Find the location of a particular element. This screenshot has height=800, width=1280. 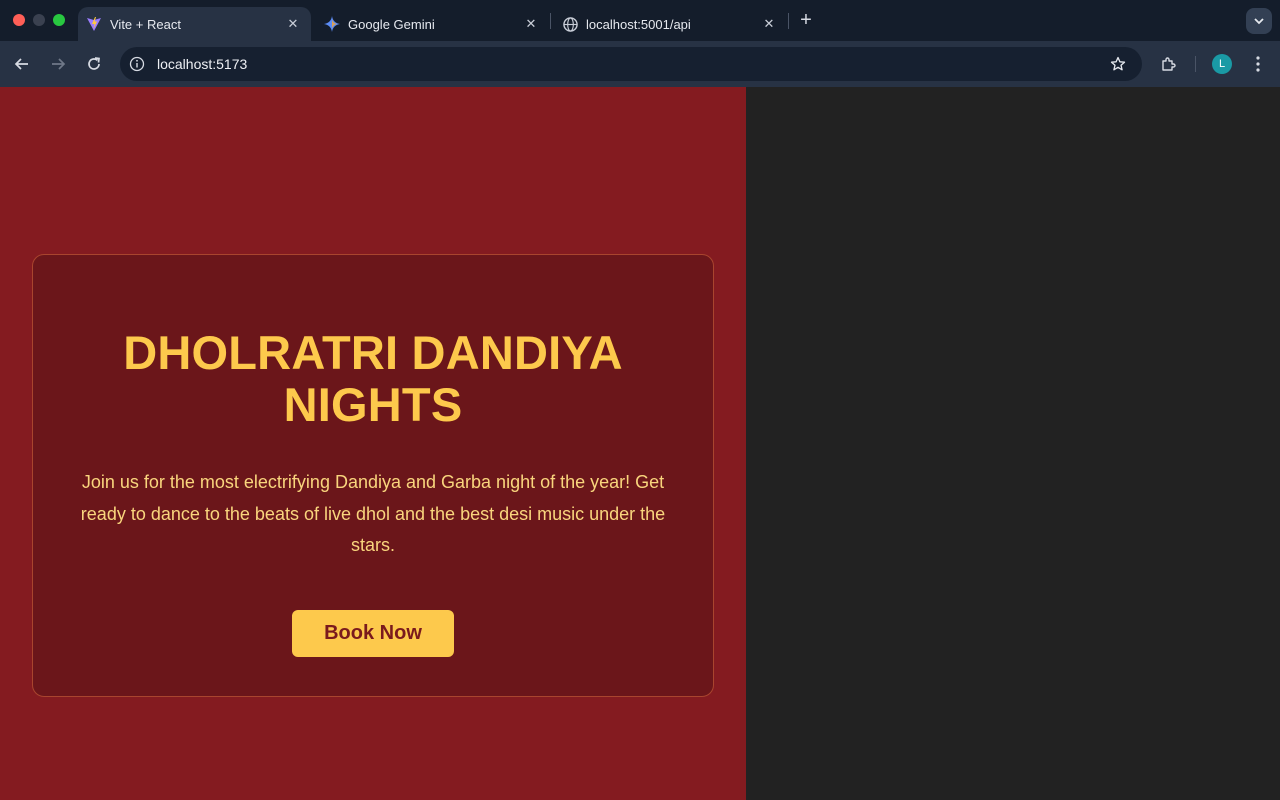

back-arrow-icon is located at coordinates (22, 64).